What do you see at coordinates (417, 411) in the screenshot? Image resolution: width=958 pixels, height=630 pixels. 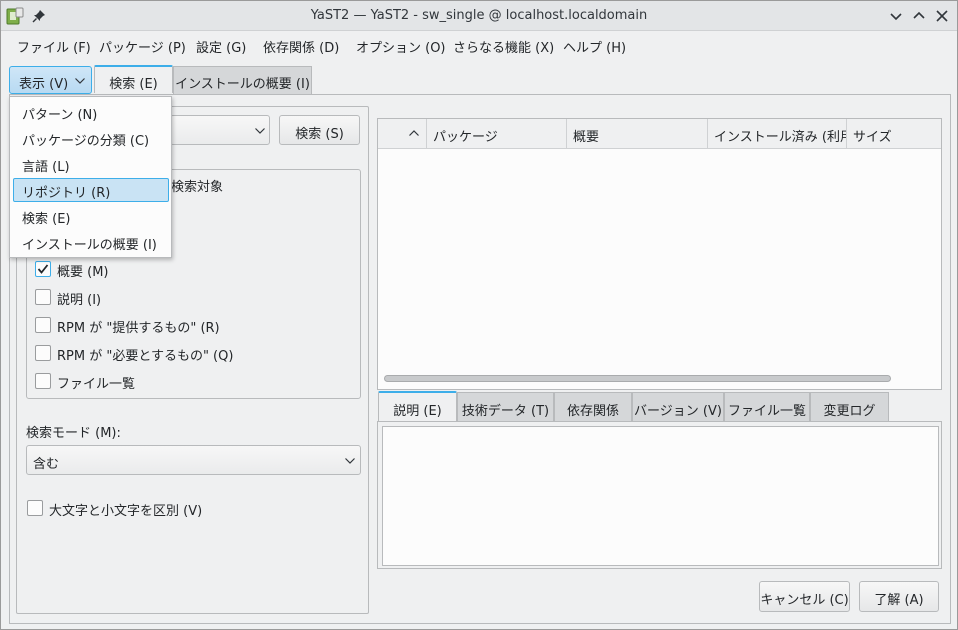 I see `tab-description-label: 説明 (E)` at bounding box center [417, 411].